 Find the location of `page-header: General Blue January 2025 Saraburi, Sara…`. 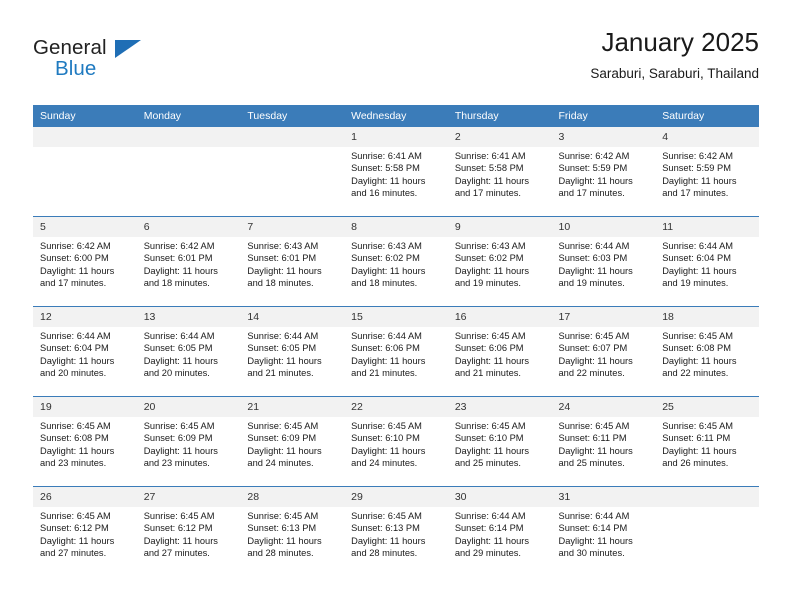

page-header: General Blue January 2025 Saraburi, Sara… is located at coordinates (396, 62).